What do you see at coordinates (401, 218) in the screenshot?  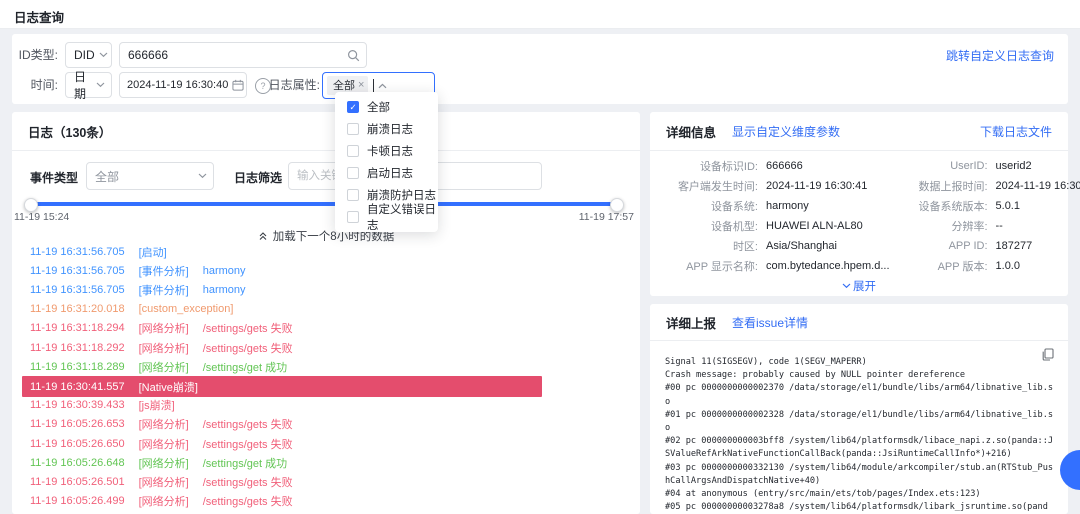 I see `option-label: 自定义错误日志` at bounding box center [401, 218].